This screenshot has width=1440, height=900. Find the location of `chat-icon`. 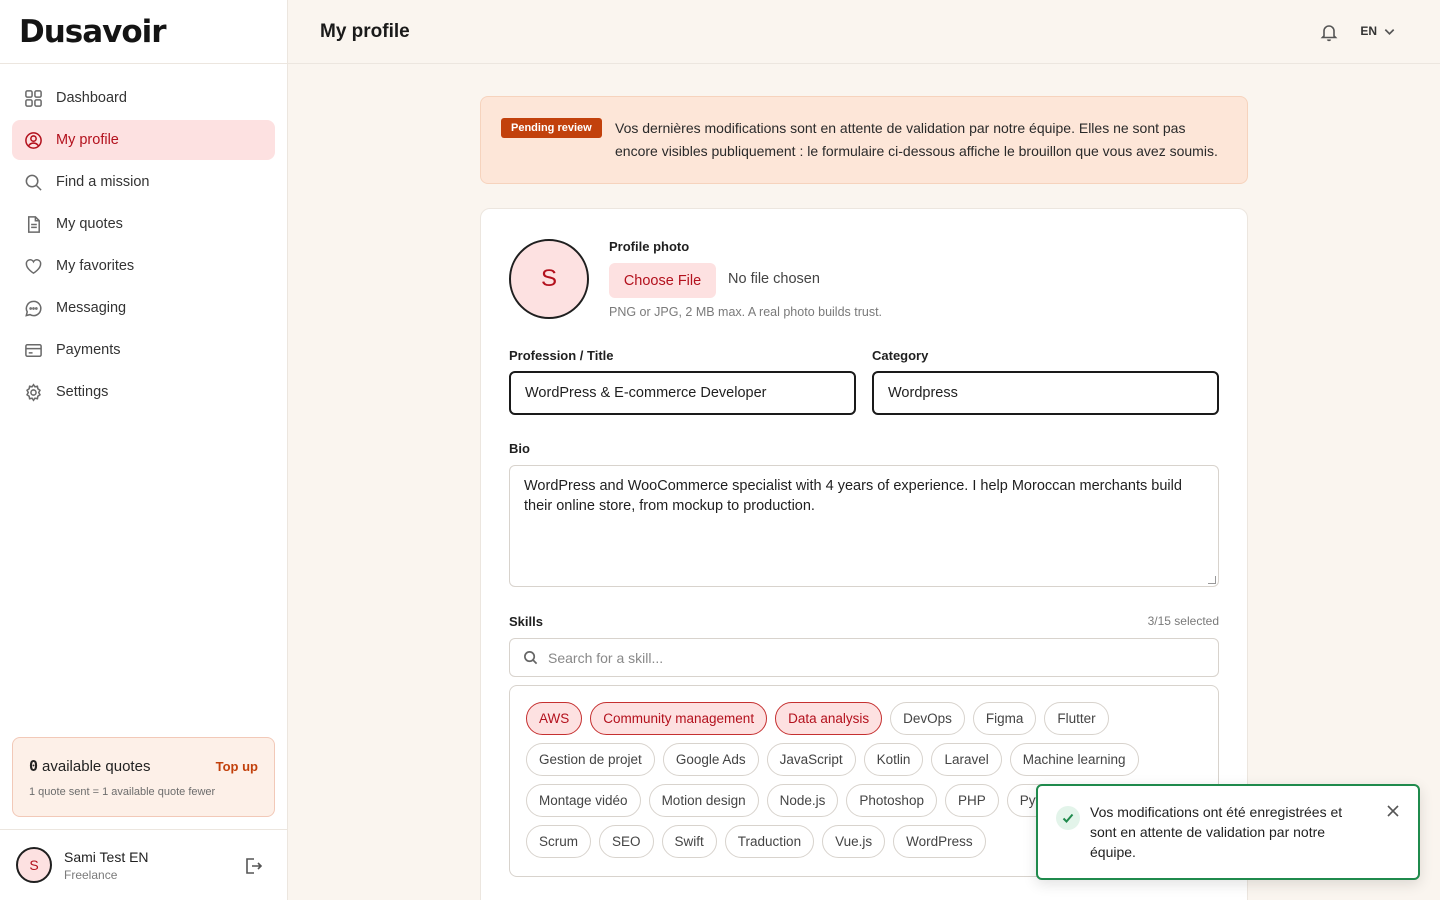

chat-icon is located at coordinates (33, 308).